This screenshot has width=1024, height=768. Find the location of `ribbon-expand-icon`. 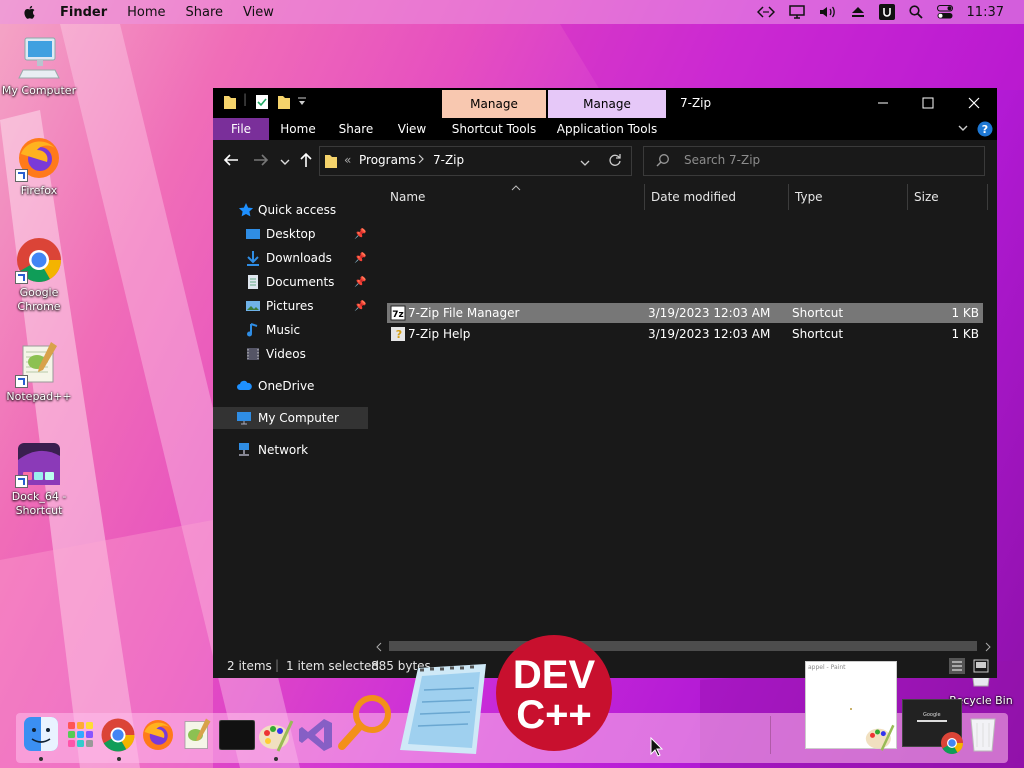

ribbon-expand-icon is located at coordinates (963, 129).